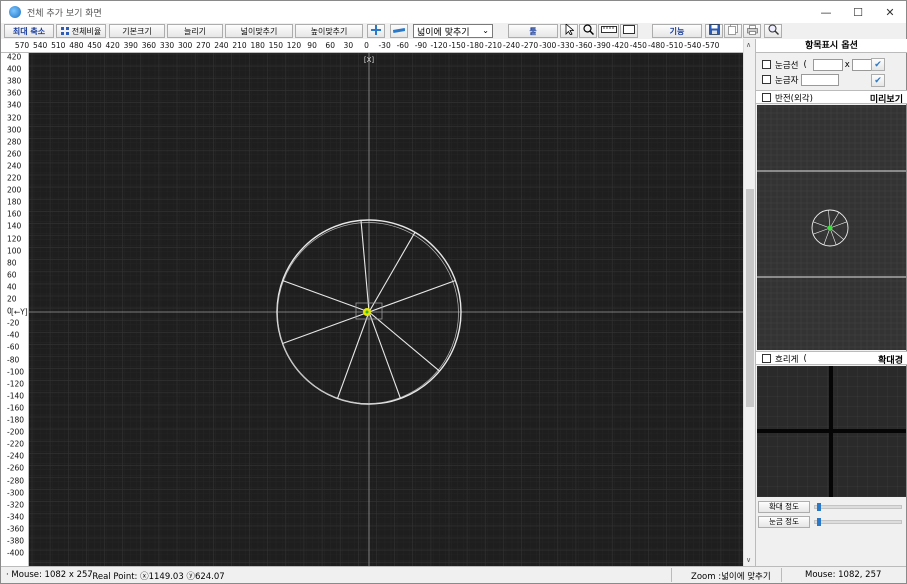 The height and width of the screenshot is (584, 907). Describe the element at coordinates (14, 130) in the screenshot. I see `y-tick-label: 300` at that location.